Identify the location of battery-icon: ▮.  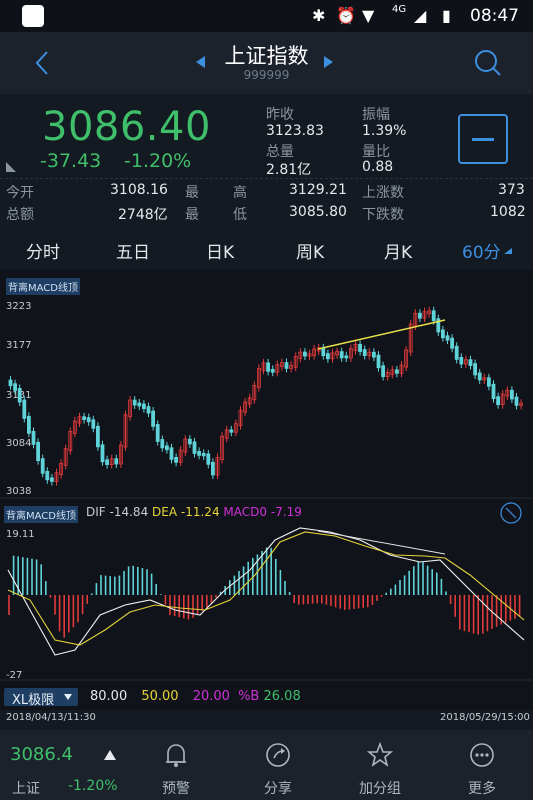
(446, 15).